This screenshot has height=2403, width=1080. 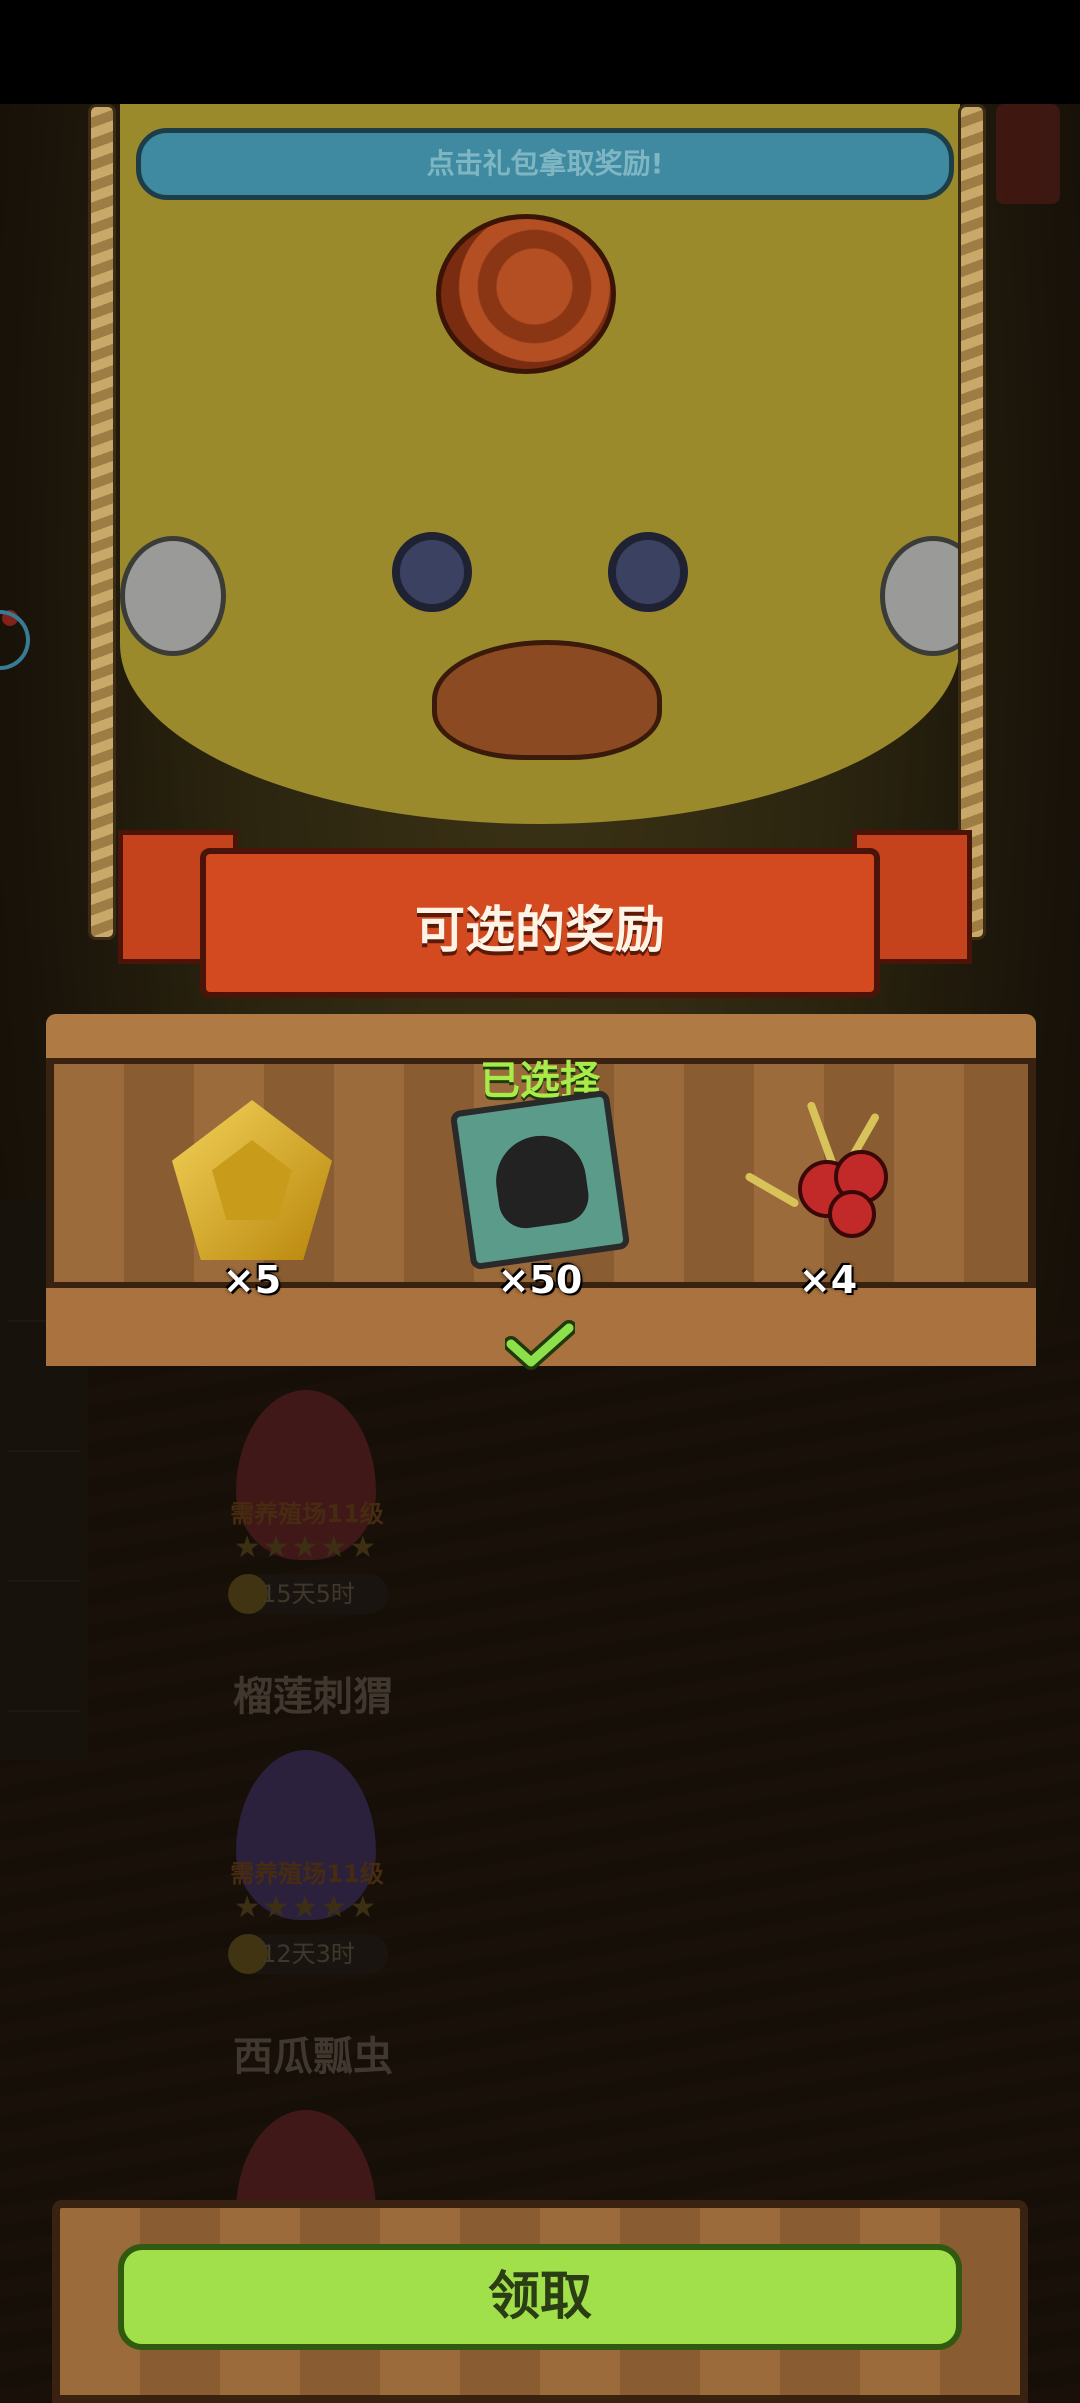 I want to click on reward-item-cards: ×50, so click(x=540, y=1195).